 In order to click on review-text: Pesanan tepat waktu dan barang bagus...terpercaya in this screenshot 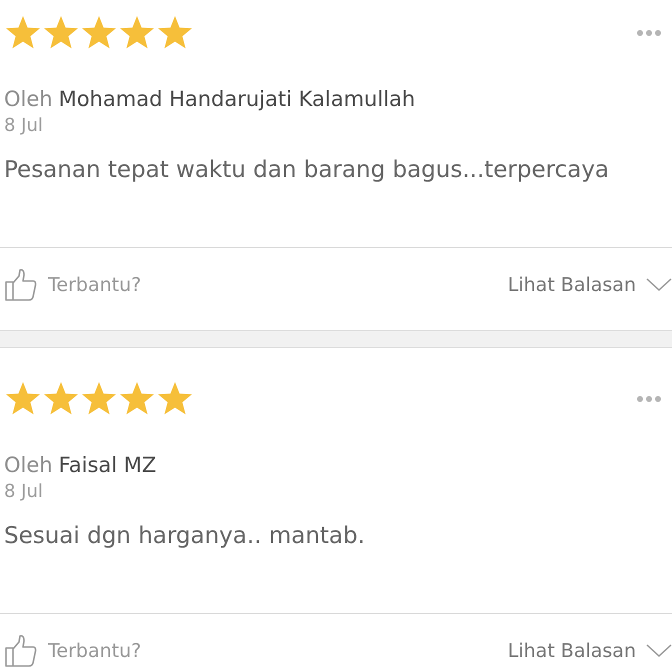, I will do `click(307, 170)`.